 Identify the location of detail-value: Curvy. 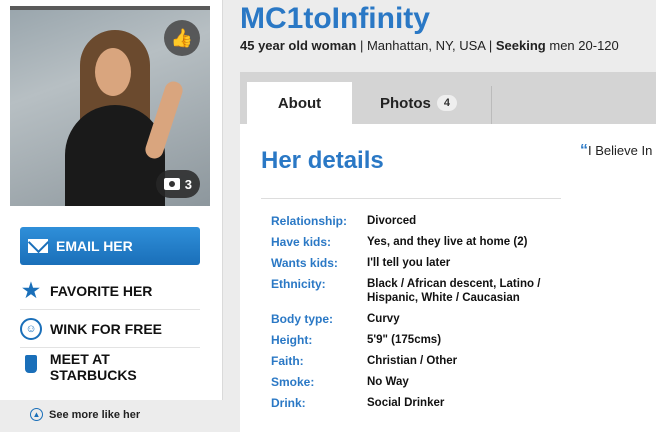
(383, 319).